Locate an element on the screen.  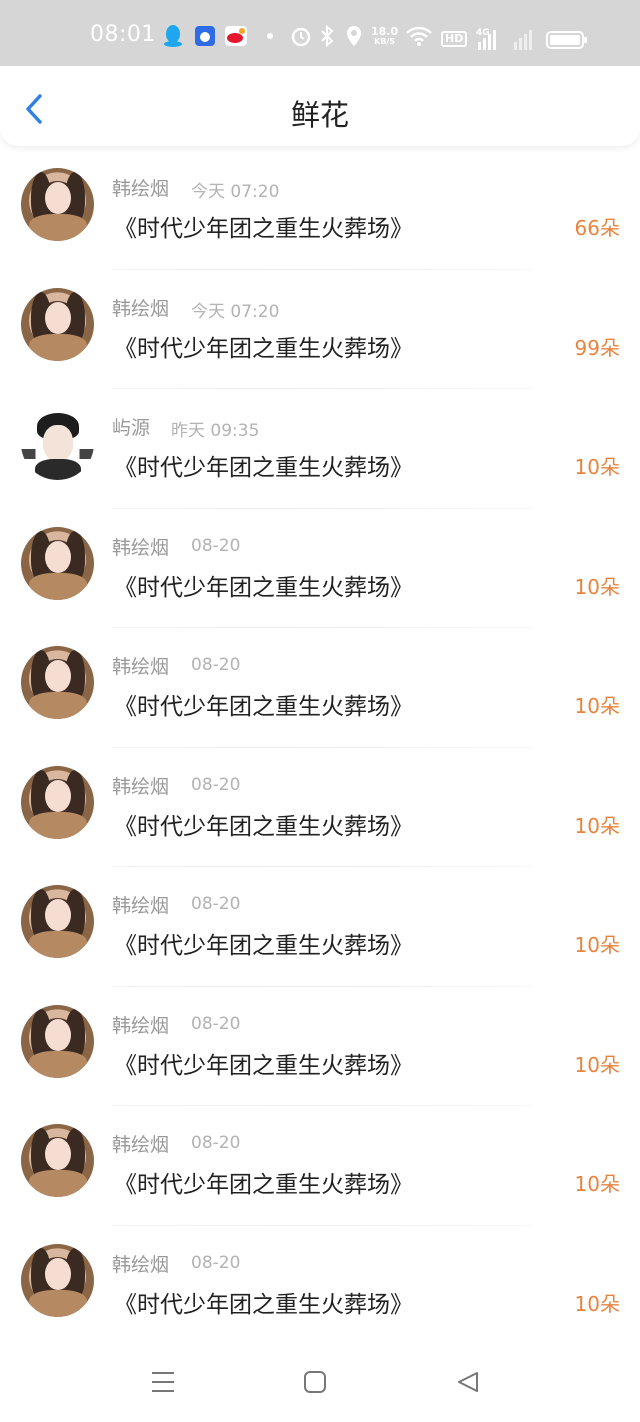
weibo-icon is located at coordinates (236, 36).